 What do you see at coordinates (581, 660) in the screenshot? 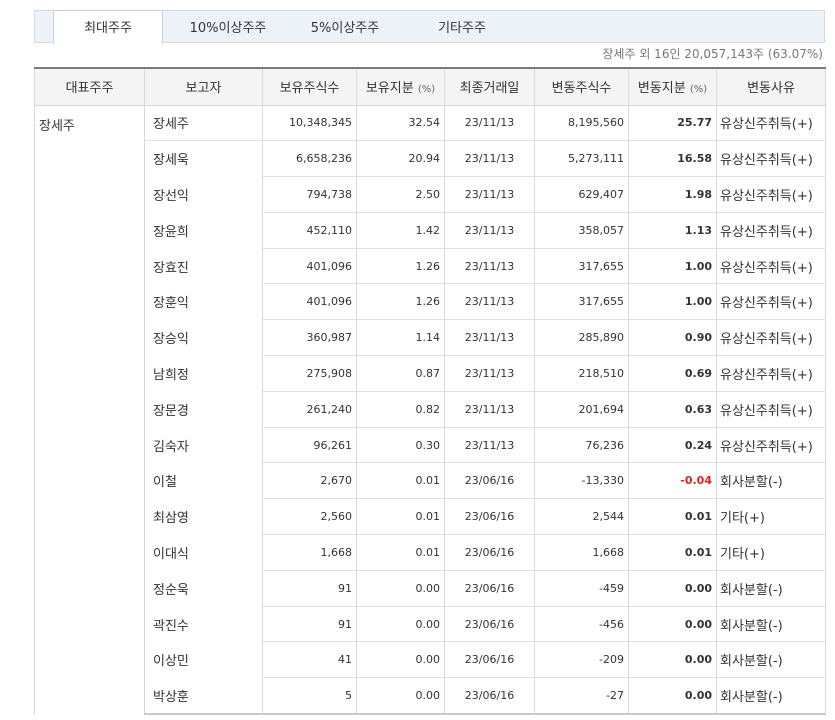
I see `change-shares-cell: -209` at bounding box center [581, 660].